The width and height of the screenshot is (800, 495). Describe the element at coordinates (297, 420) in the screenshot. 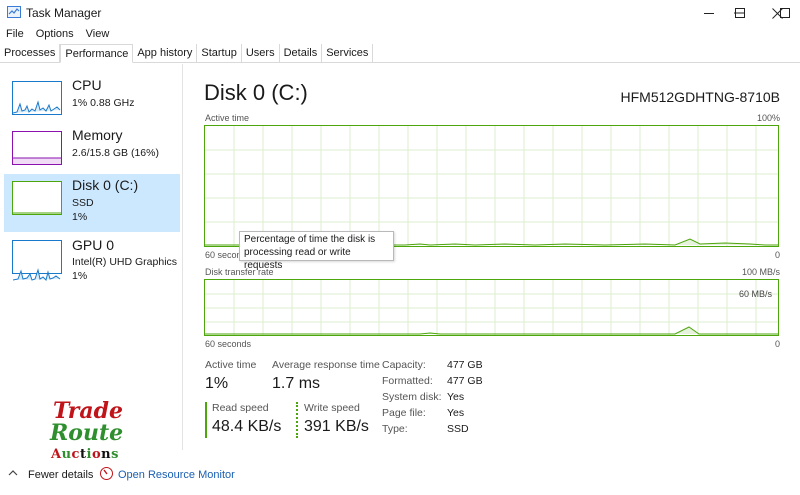

I see `write-speed-indicator` at that location.